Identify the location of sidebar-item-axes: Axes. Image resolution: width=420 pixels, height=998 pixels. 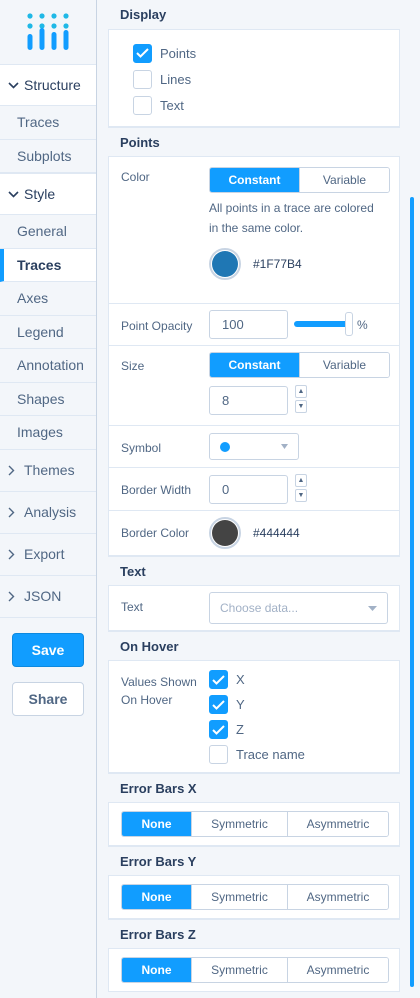
(48, 299).